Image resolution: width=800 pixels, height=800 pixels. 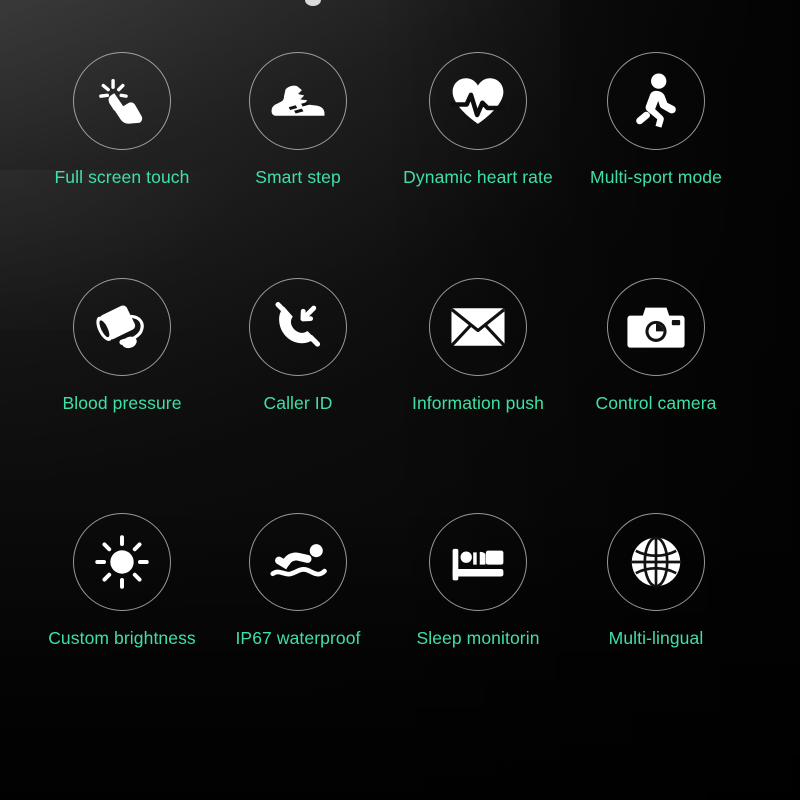 I want to click on feature-item-sleep-monitoring: Sleep monitorin, so click(x=478, y=580).